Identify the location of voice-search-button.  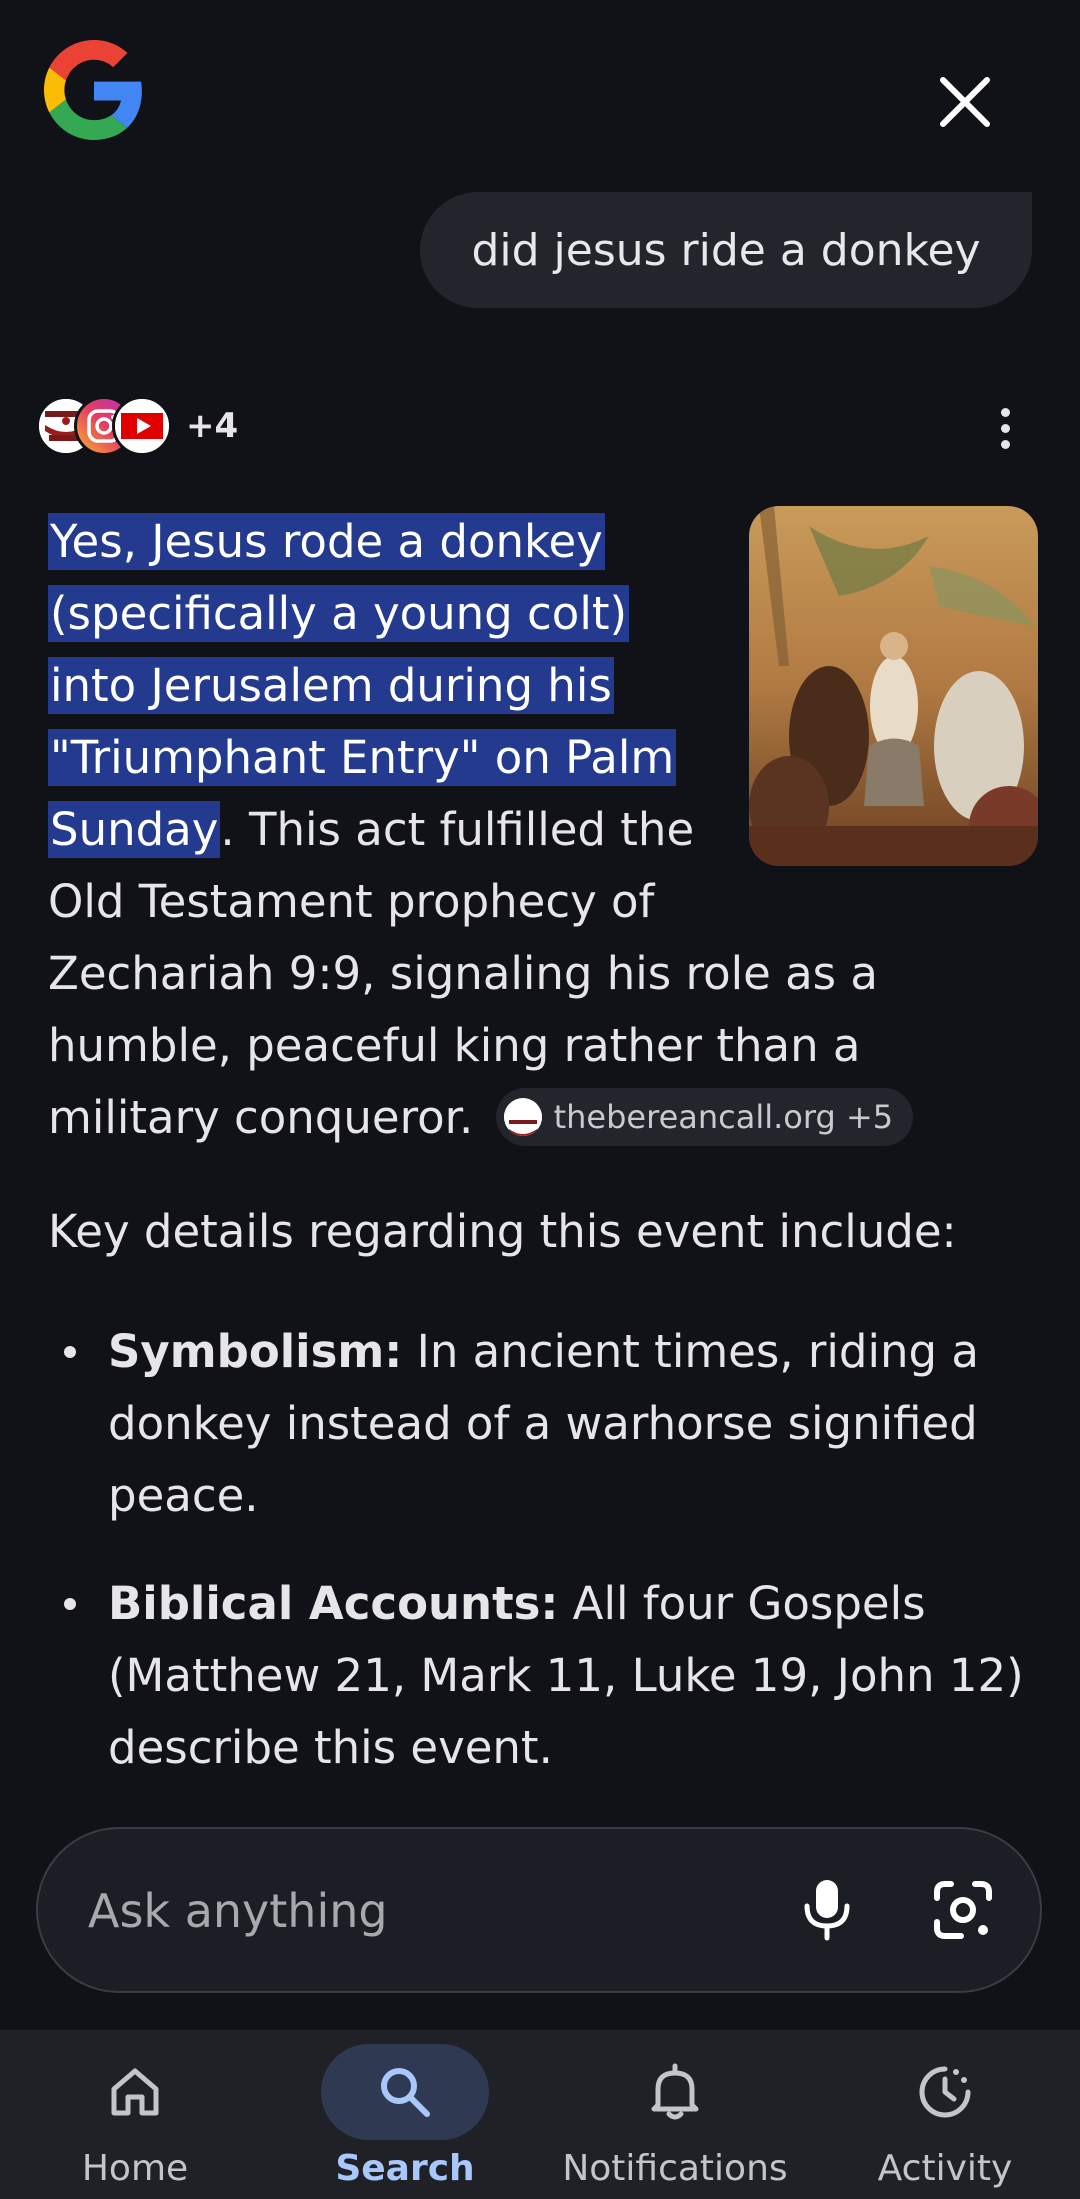
(827, 1910).